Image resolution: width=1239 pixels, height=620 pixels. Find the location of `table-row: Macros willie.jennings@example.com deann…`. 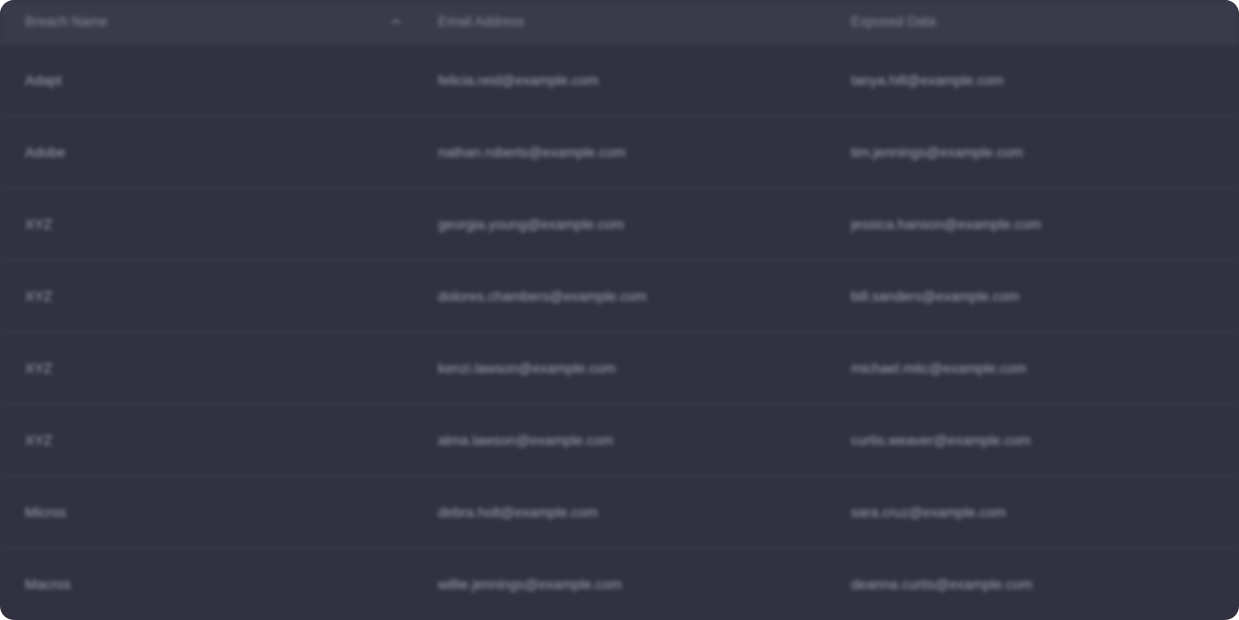

table-row: Macros willie.jennings@example.com deann… is located at coordinates (619, 584).